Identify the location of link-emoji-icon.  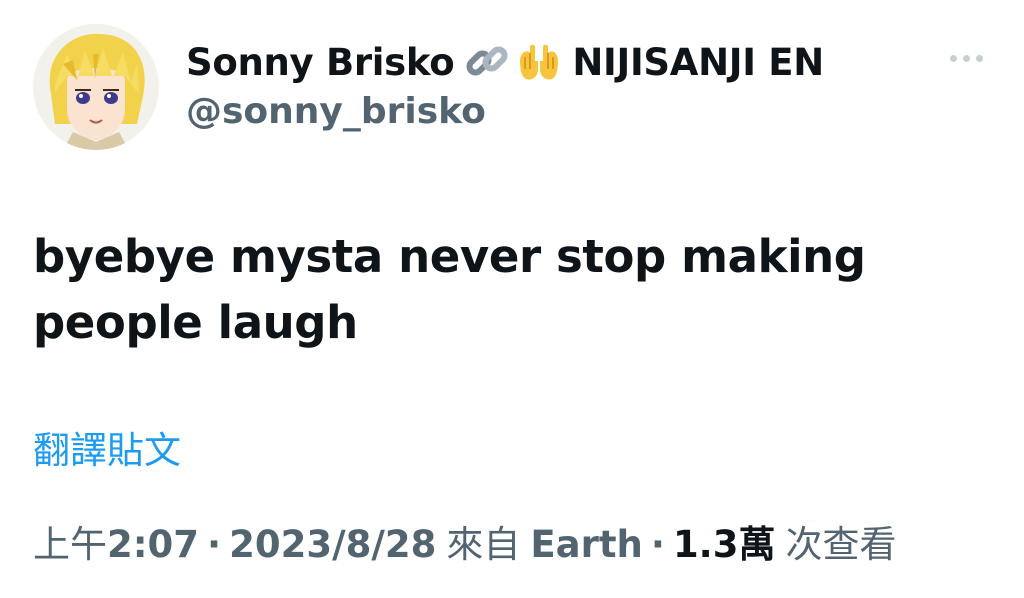
(487, 62).